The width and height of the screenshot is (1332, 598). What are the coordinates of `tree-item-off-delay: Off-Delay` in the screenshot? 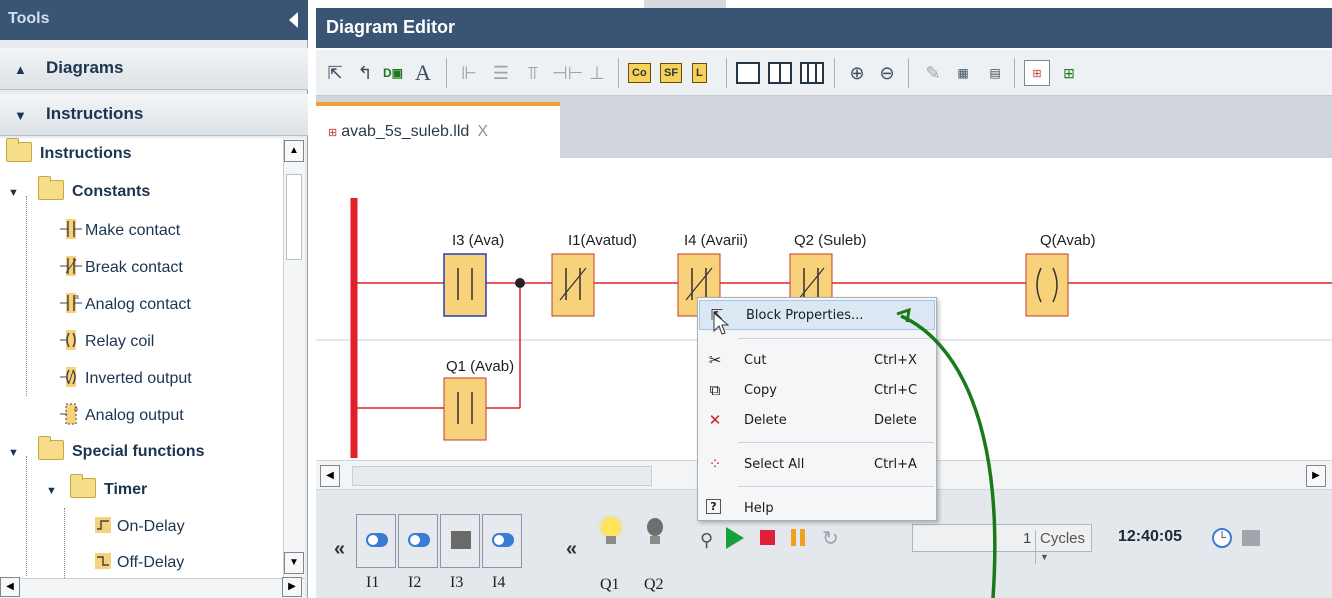 It's located at (138, 564).